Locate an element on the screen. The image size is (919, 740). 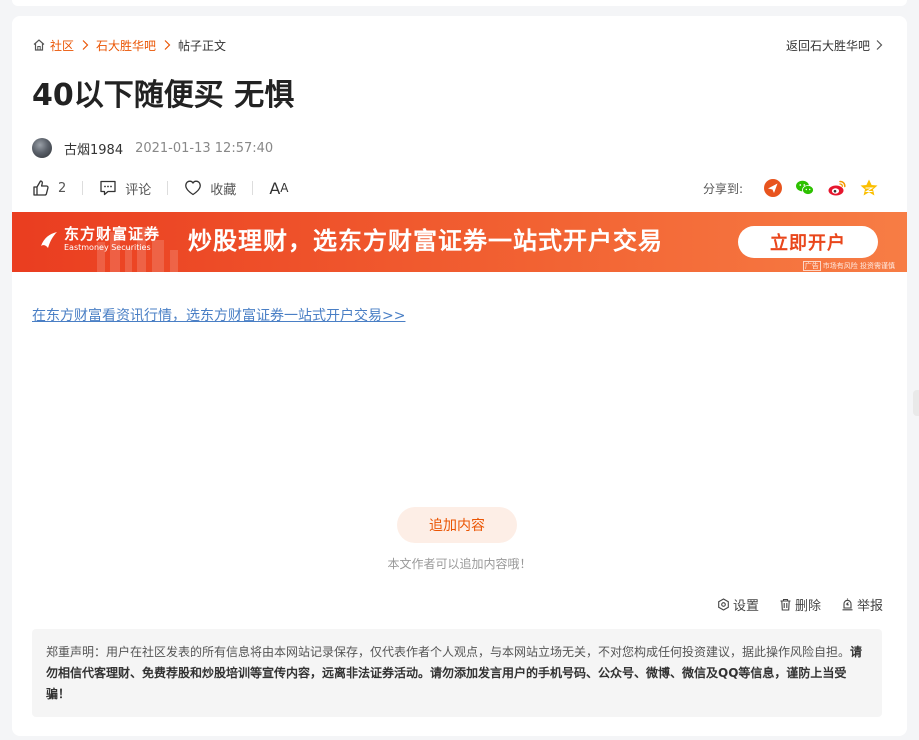
like-button: 2 is located at coordinates (49, 188).